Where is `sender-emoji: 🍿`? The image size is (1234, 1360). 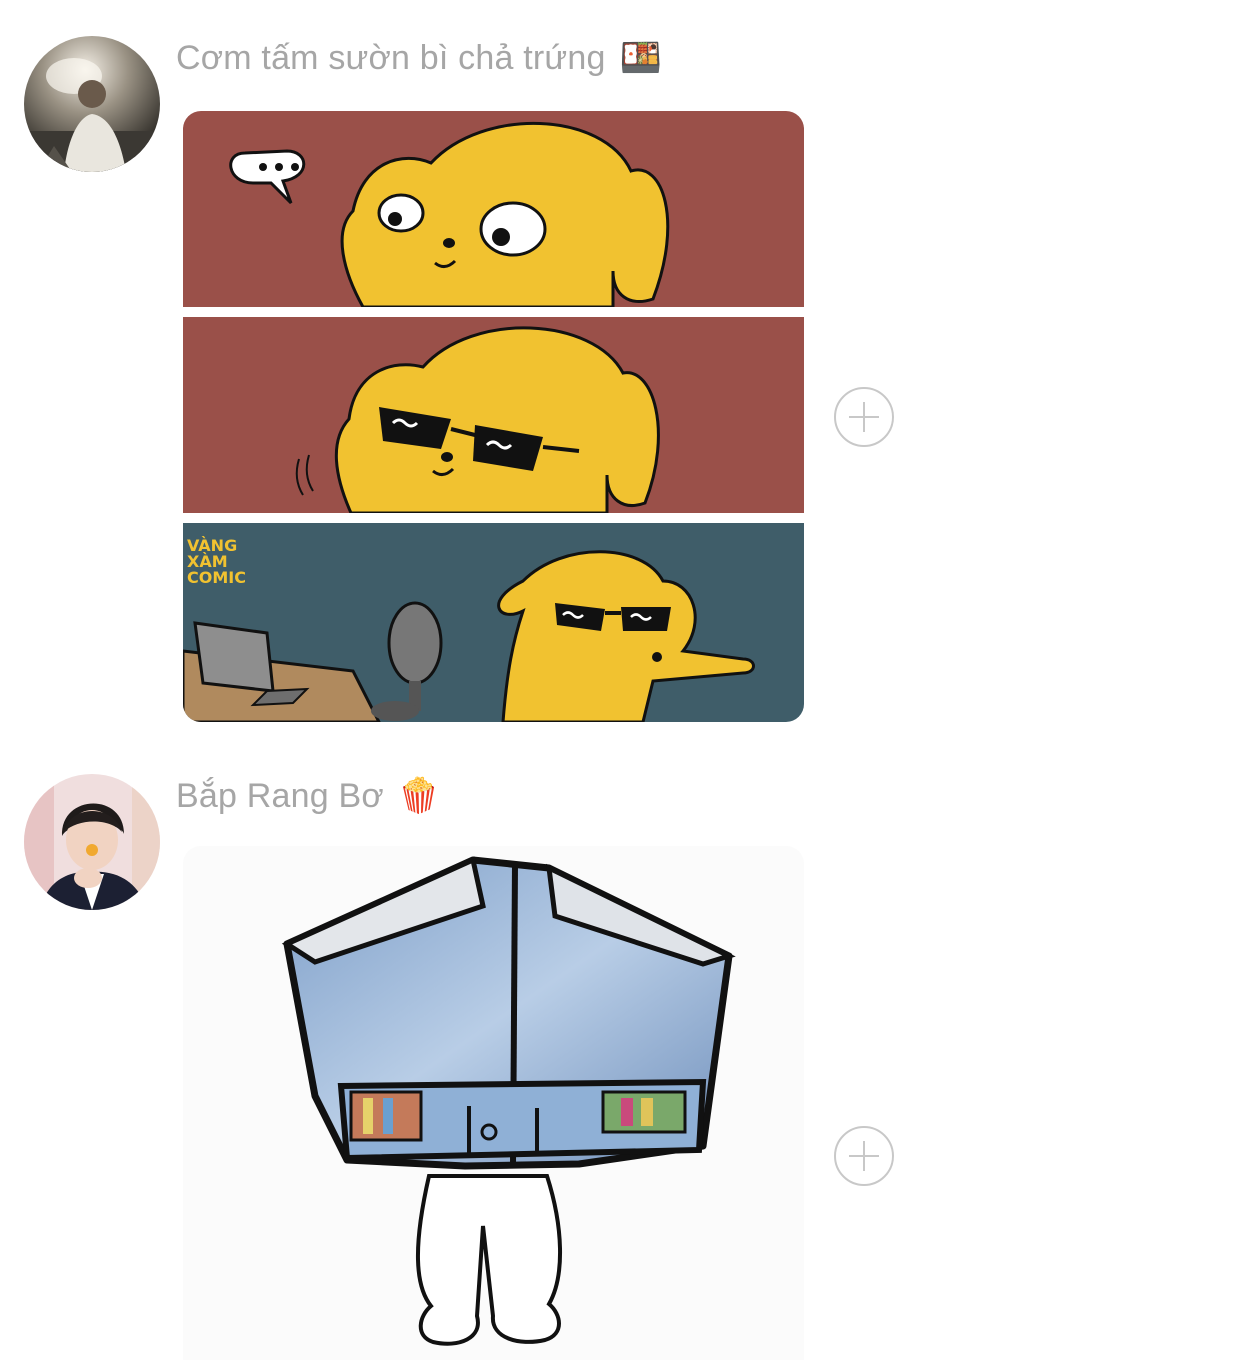 sender-emoji: 🍿 is located at coordinates (419, 796).